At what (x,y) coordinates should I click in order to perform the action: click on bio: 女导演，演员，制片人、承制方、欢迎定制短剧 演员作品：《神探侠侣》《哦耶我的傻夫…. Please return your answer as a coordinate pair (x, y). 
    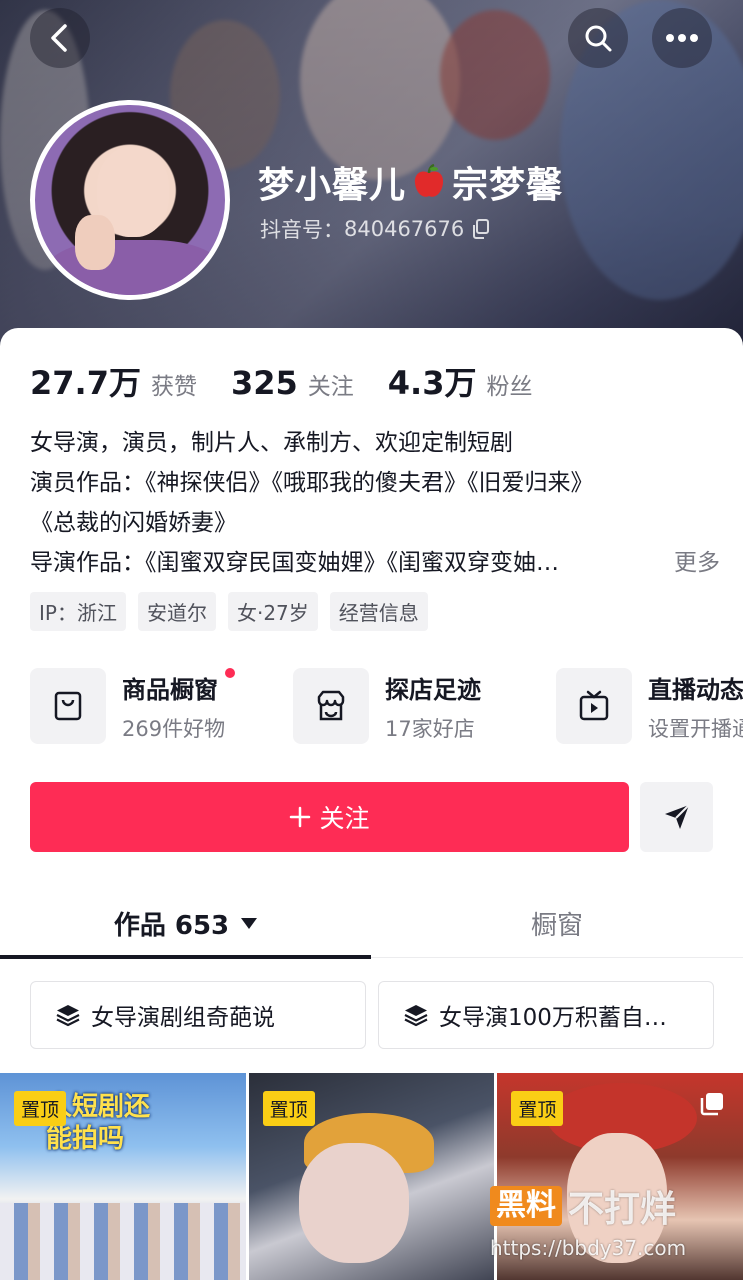
    Looking at the image, I should click on (375, 503).